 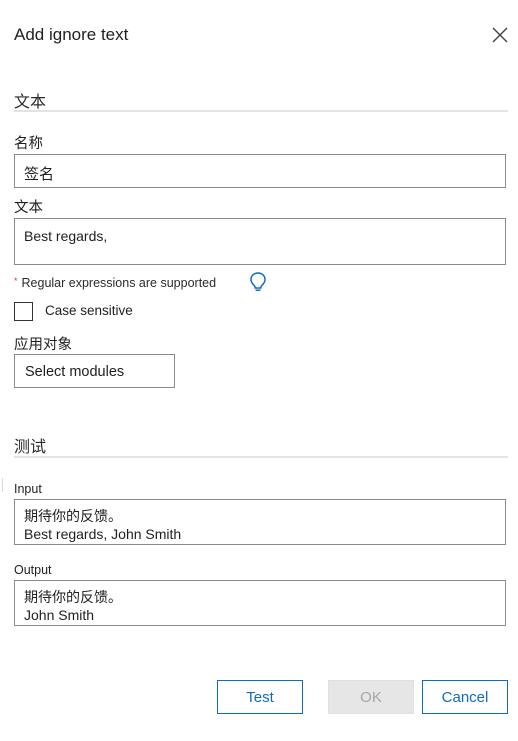 I want to click on regex-hint-text: Regular expressions are supported, so click(x=119, y=283).